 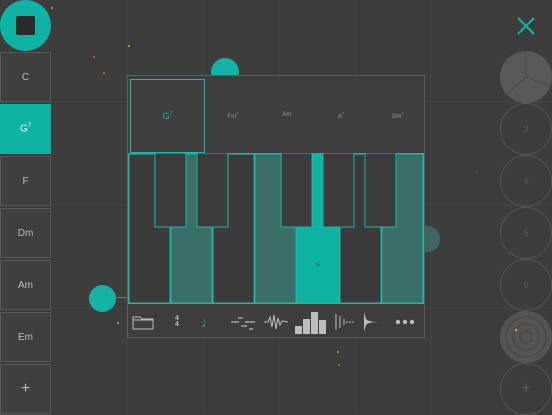 I want to click on chord-option-fm7: Fm7, so click(x=233, y=115).